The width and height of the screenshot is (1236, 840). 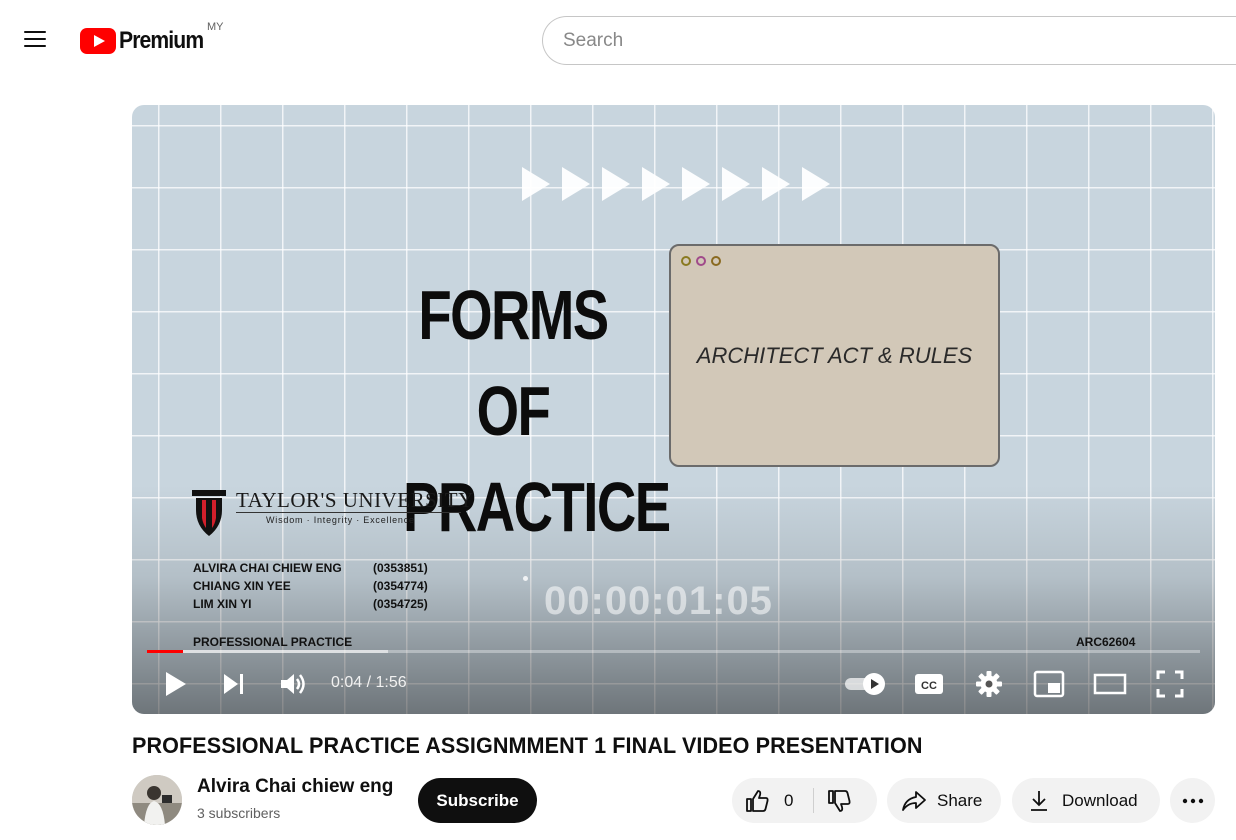 I want to click on progress-buffered, so click(x=268, y=651).